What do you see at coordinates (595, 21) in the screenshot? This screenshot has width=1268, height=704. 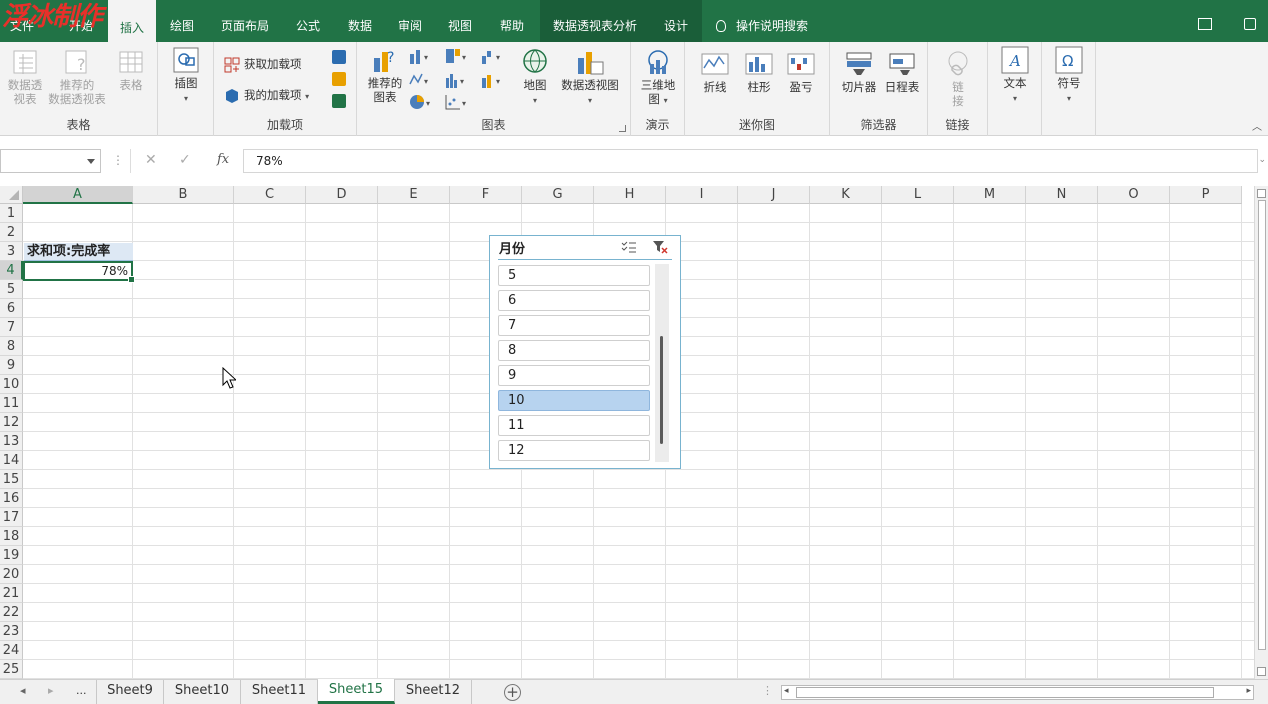 I see `tab-pivot-analyze: 数据透视表分析` at bounding box center [595, 21].